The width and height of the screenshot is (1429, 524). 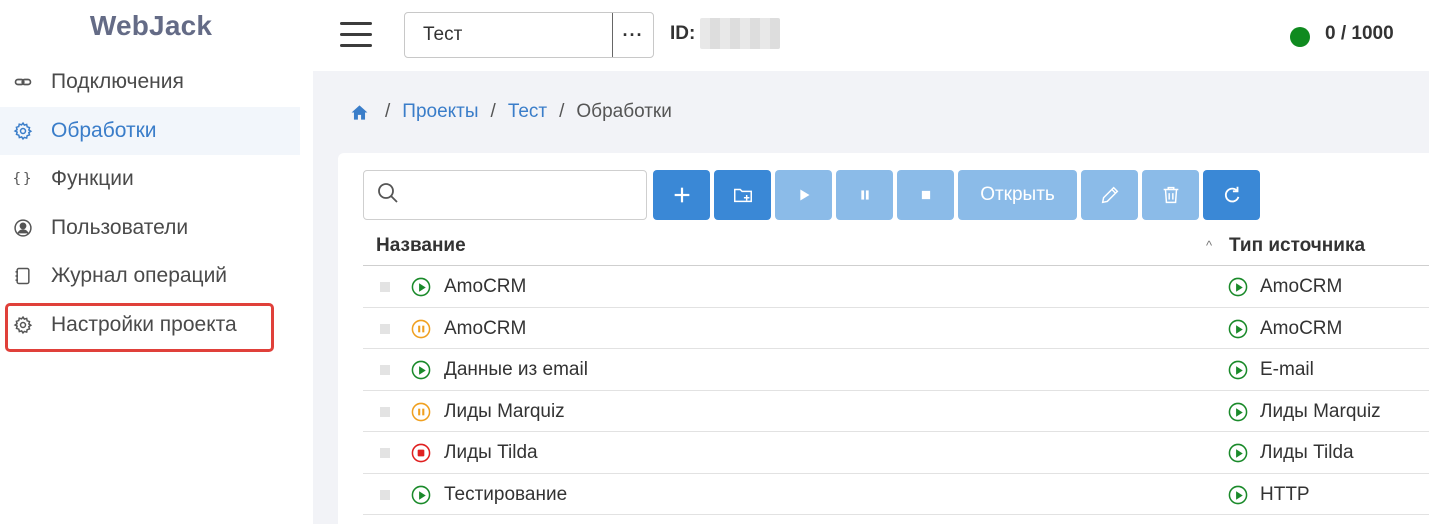 I want to click on usage-counter: 0 / 1000, so click(x=1359, y=33).